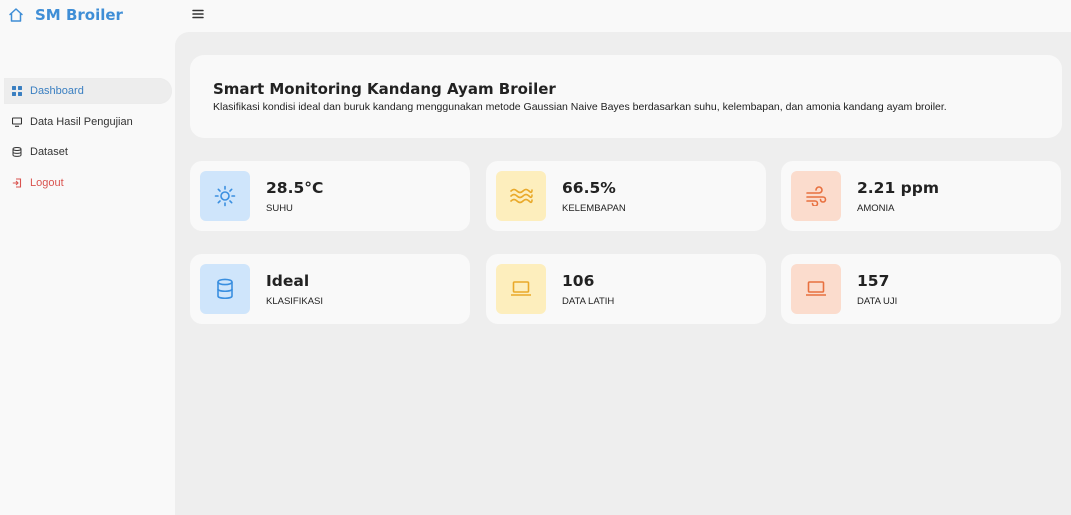  What do you see at coordinates (588, 301) in the screenshot?
I see `stat-label: DATA LATIH` at bounding box center [588, 301].